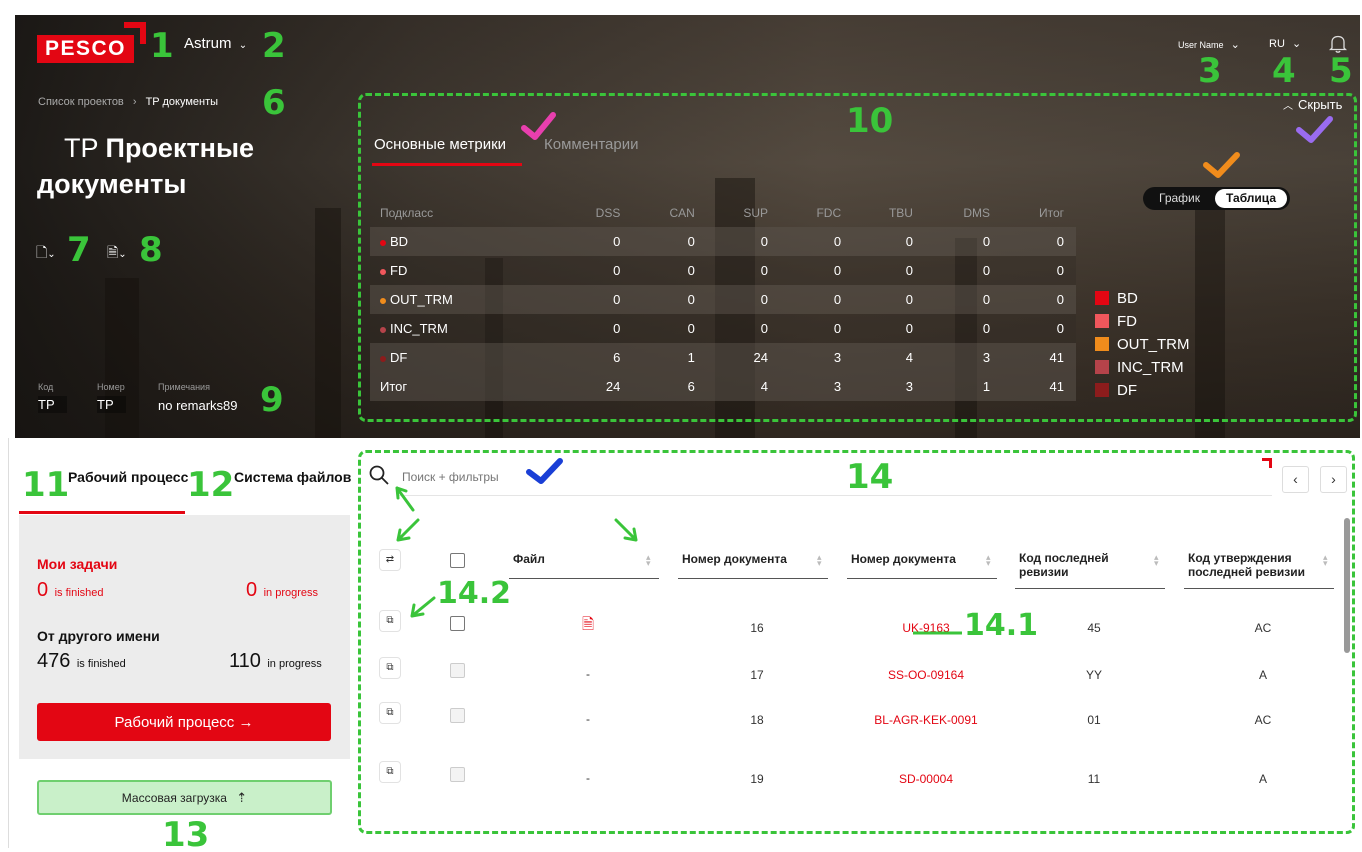 This screenshot has width=1362, height=852. Describe the element at coordinates (292, 477) in the screenshot. I see `tab-file-system: Система файлов` at that location.